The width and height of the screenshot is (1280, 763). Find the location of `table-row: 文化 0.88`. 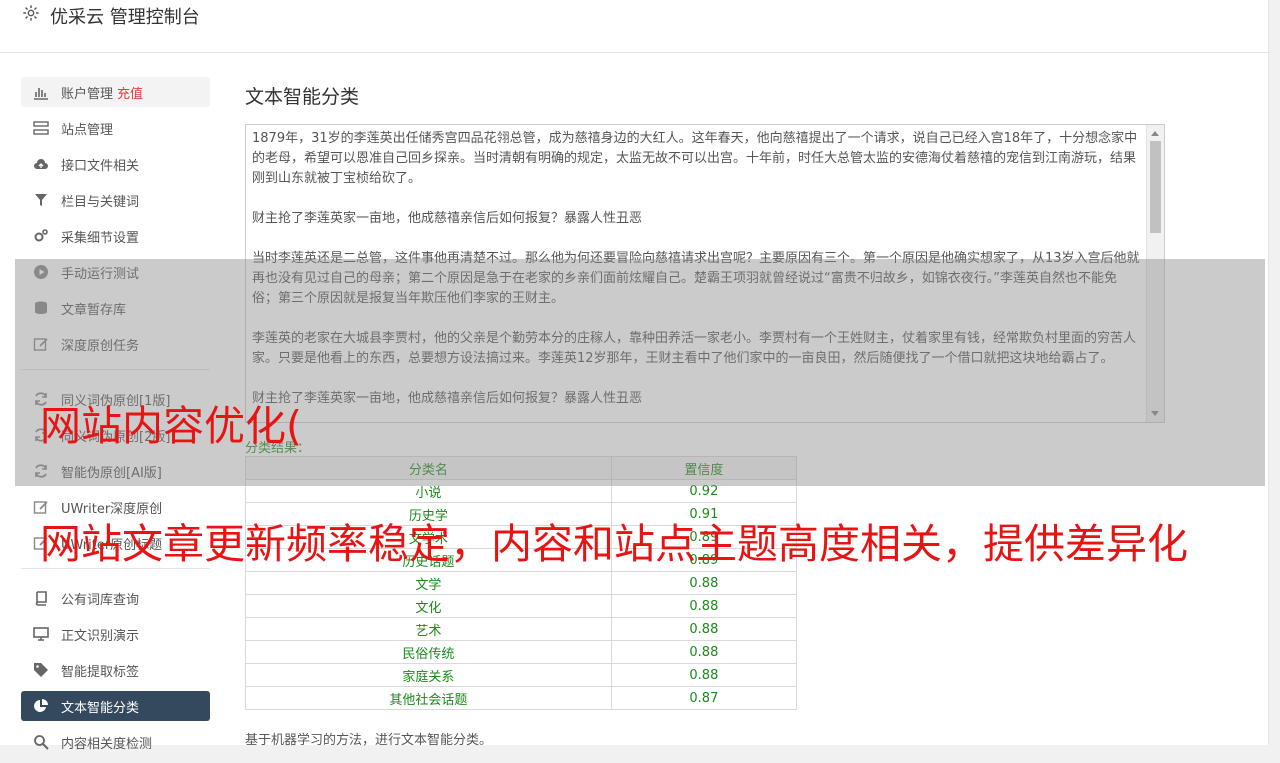

table-row: 文化 0.88 is located at coordinates (521, 606).